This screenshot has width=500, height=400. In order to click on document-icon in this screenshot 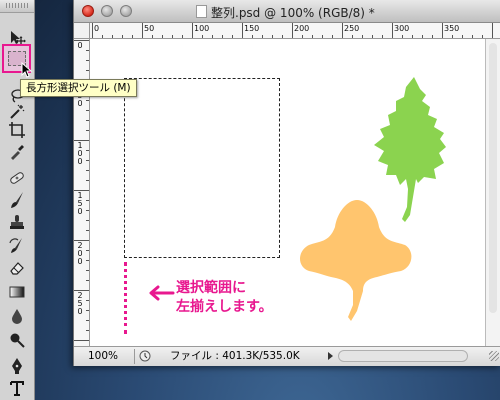, I will do `click(201, 11)`.